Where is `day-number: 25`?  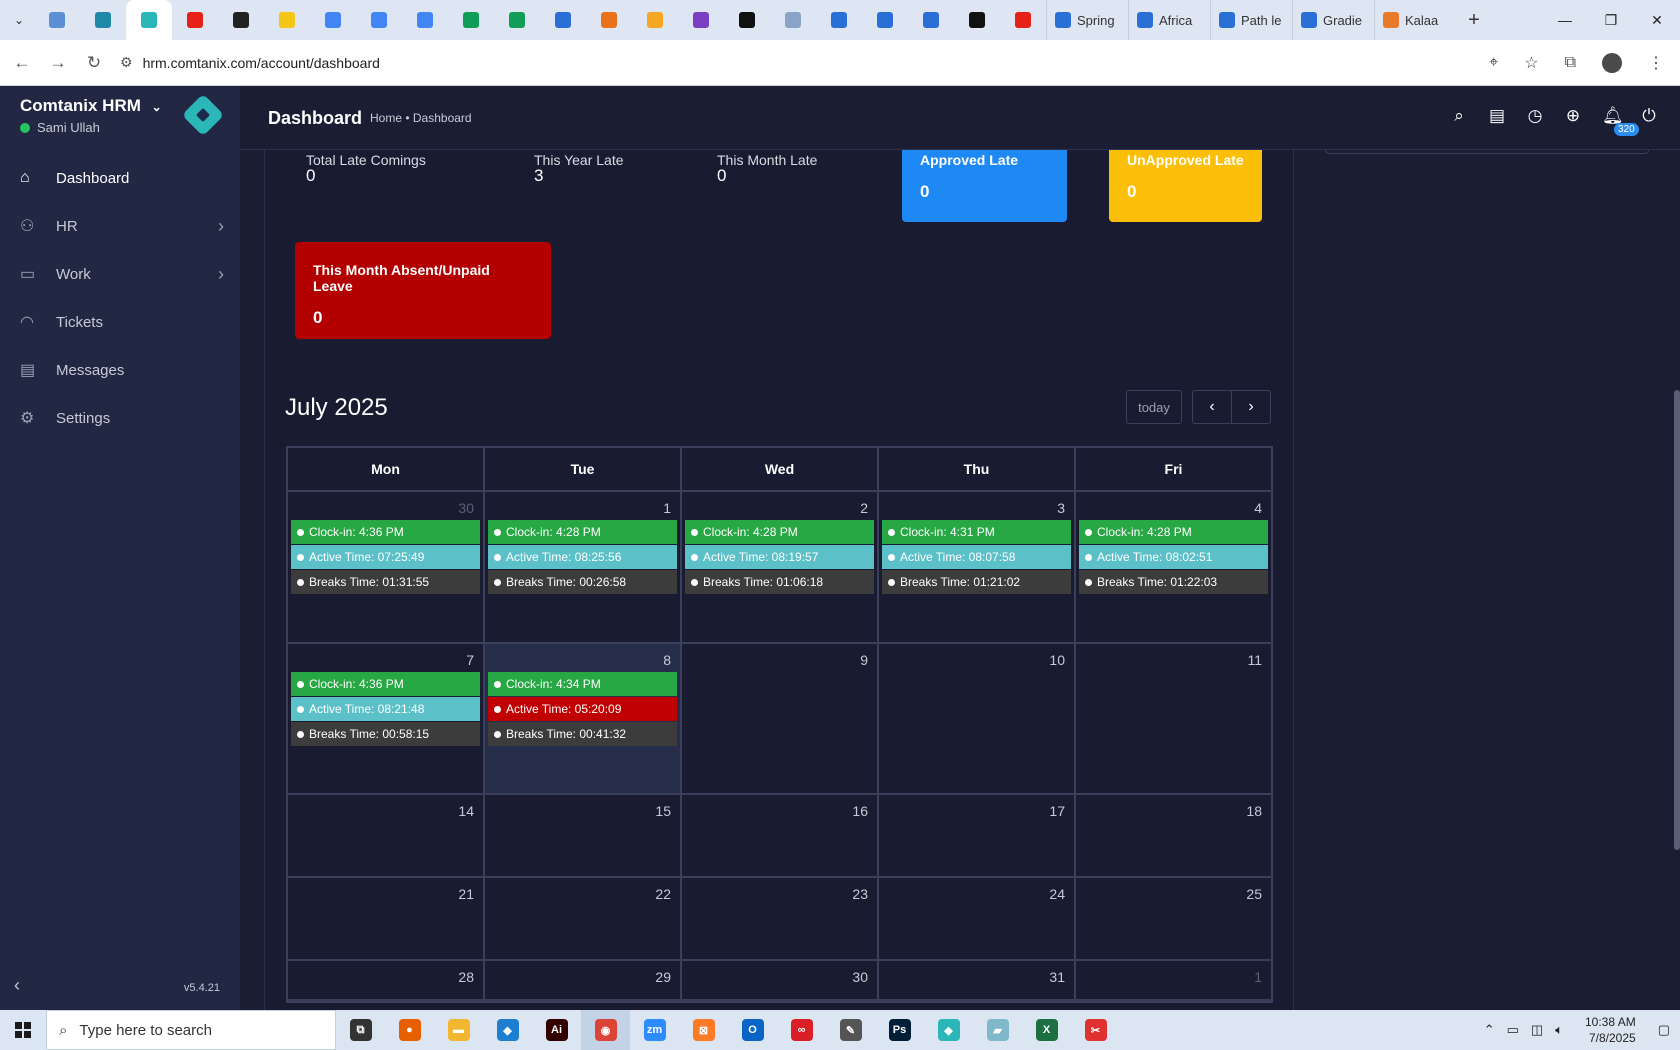 day-number: 25 is located at coordinates (1173, 894).